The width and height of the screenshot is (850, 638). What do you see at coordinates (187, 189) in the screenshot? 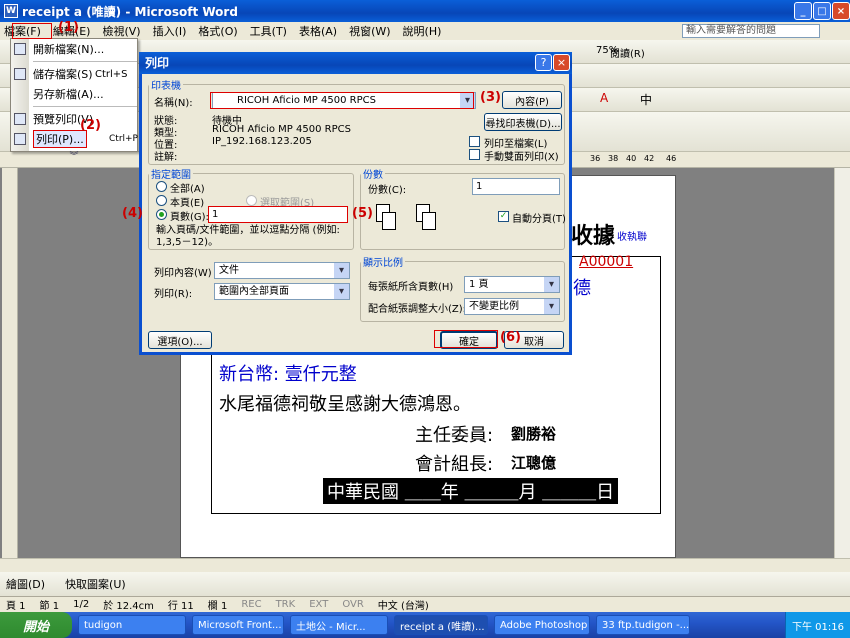
I see `range-all-label: 全部(A)` at bounding box center [187, 189].